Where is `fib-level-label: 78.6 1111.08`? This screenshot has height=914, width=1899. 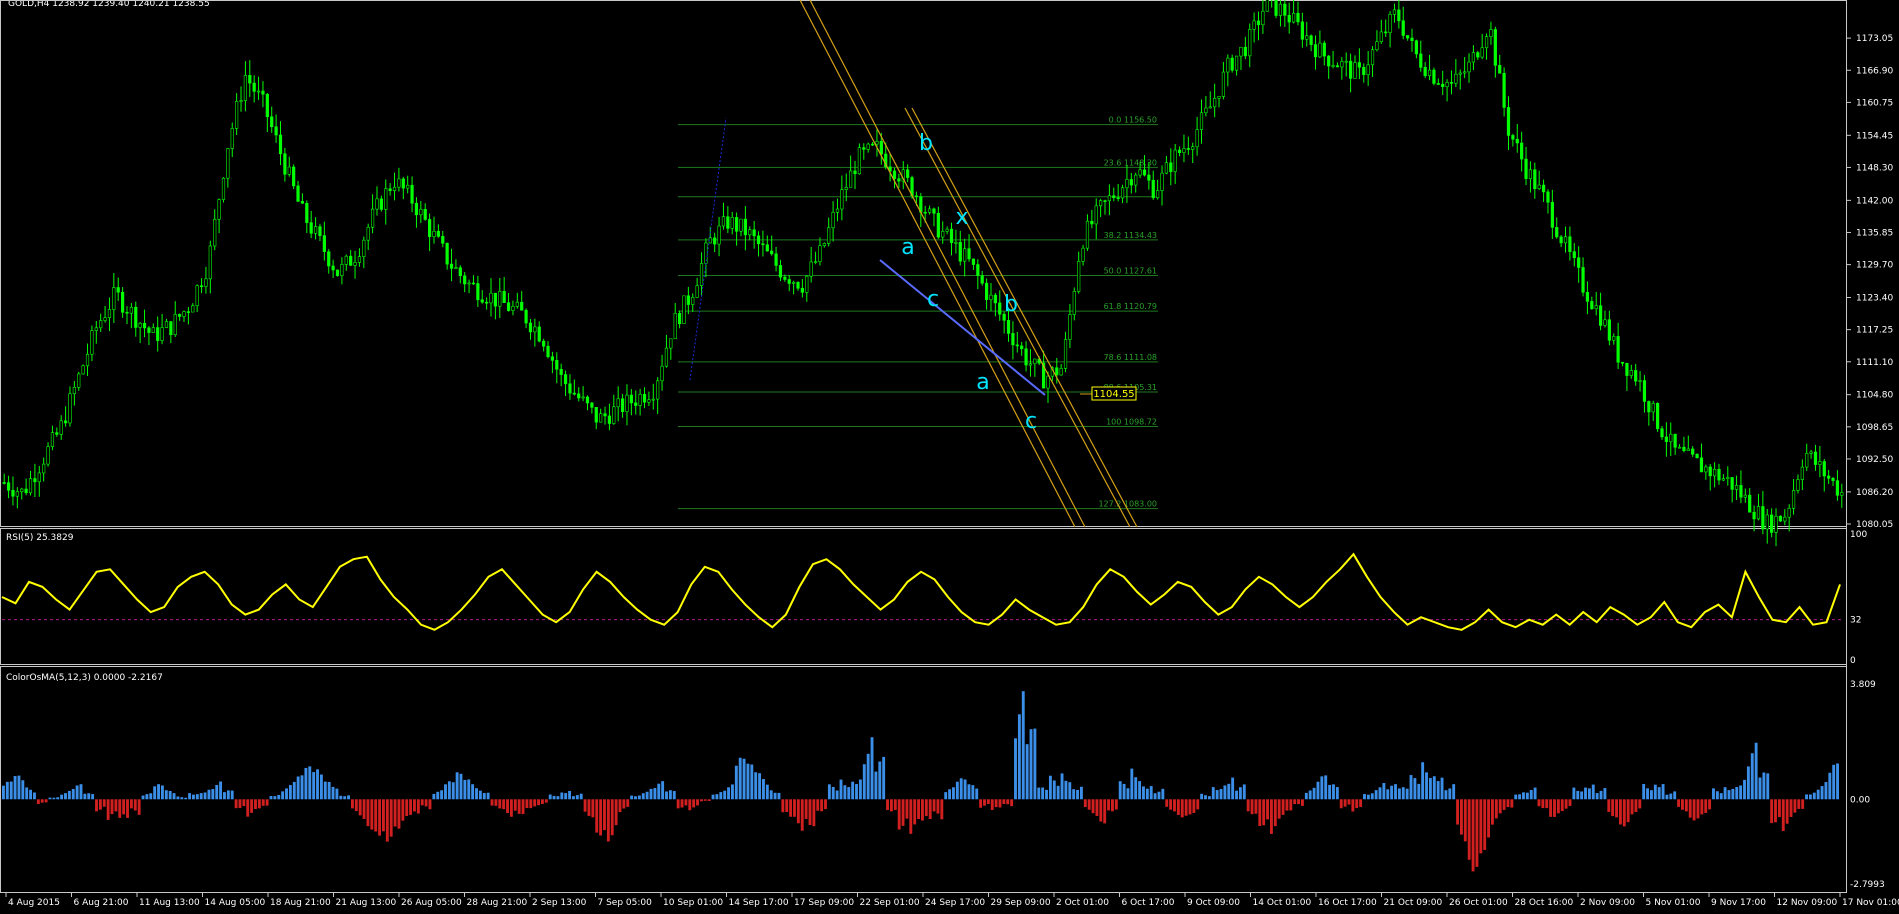 fib-level-label: 78.6 1111.08 is located at coordinates (1130, 357).